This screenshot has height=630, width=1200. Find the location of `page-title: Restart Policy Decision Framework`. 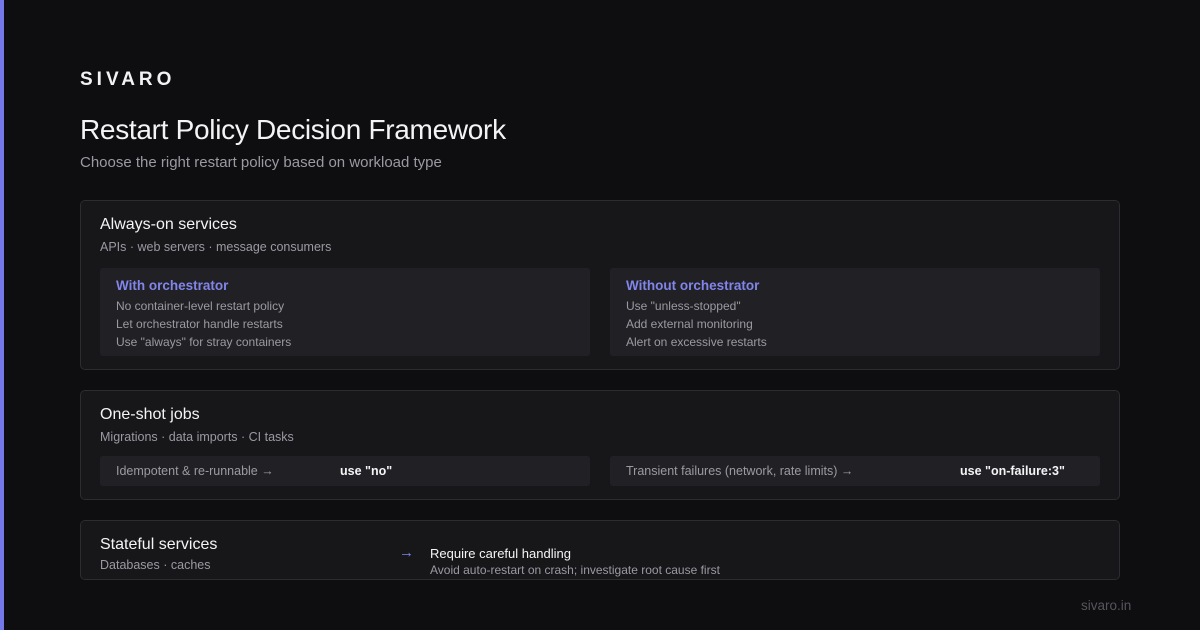

page-title: Restart Policy Decision Framework is located at coordinates (293, 129).